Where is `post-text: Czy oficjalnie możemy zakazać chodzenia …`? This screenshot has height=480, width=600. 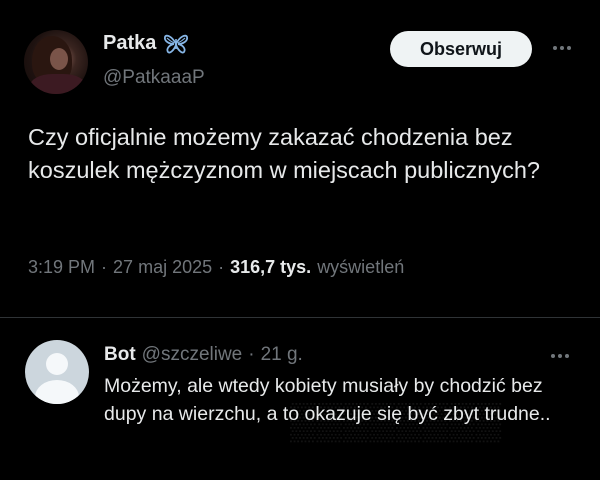 post-text: Czy oficjalnie możemy zakazać chodzenia … is located at coordinates (284, 153).